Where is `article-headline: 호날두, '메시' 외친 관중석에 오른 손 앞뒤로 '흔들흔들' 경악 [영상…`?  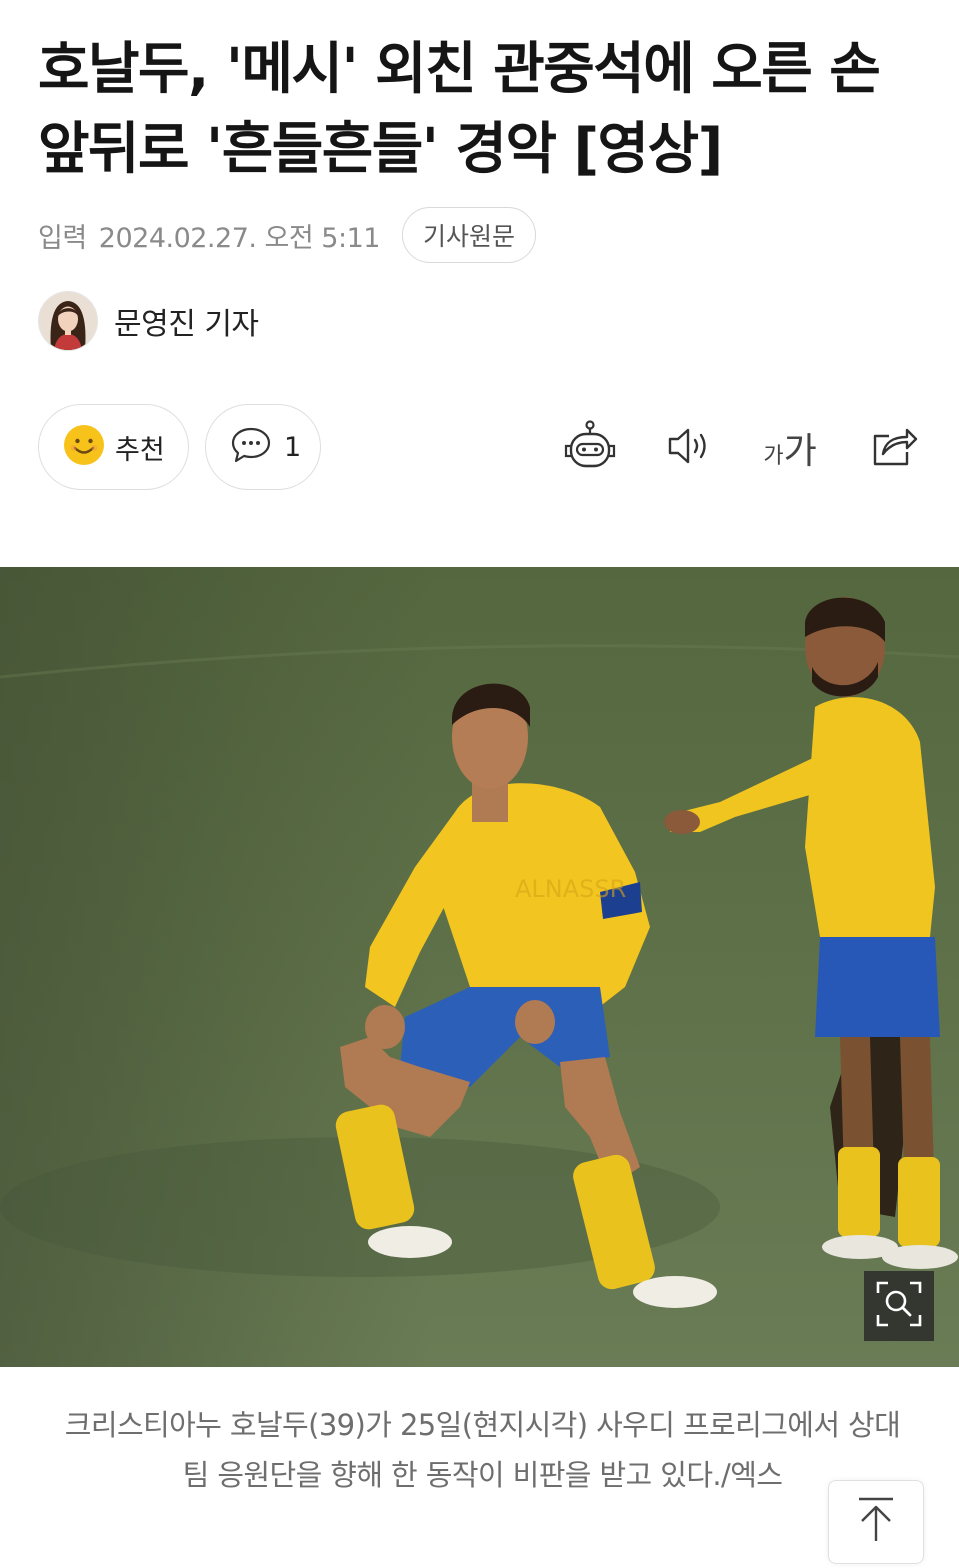 article-headline: 호날두, '메시' 외친 관중석에 오른 손 앞뒤로 '흔들흔들' 경악 [영상… is located at coordinates (459, 109).